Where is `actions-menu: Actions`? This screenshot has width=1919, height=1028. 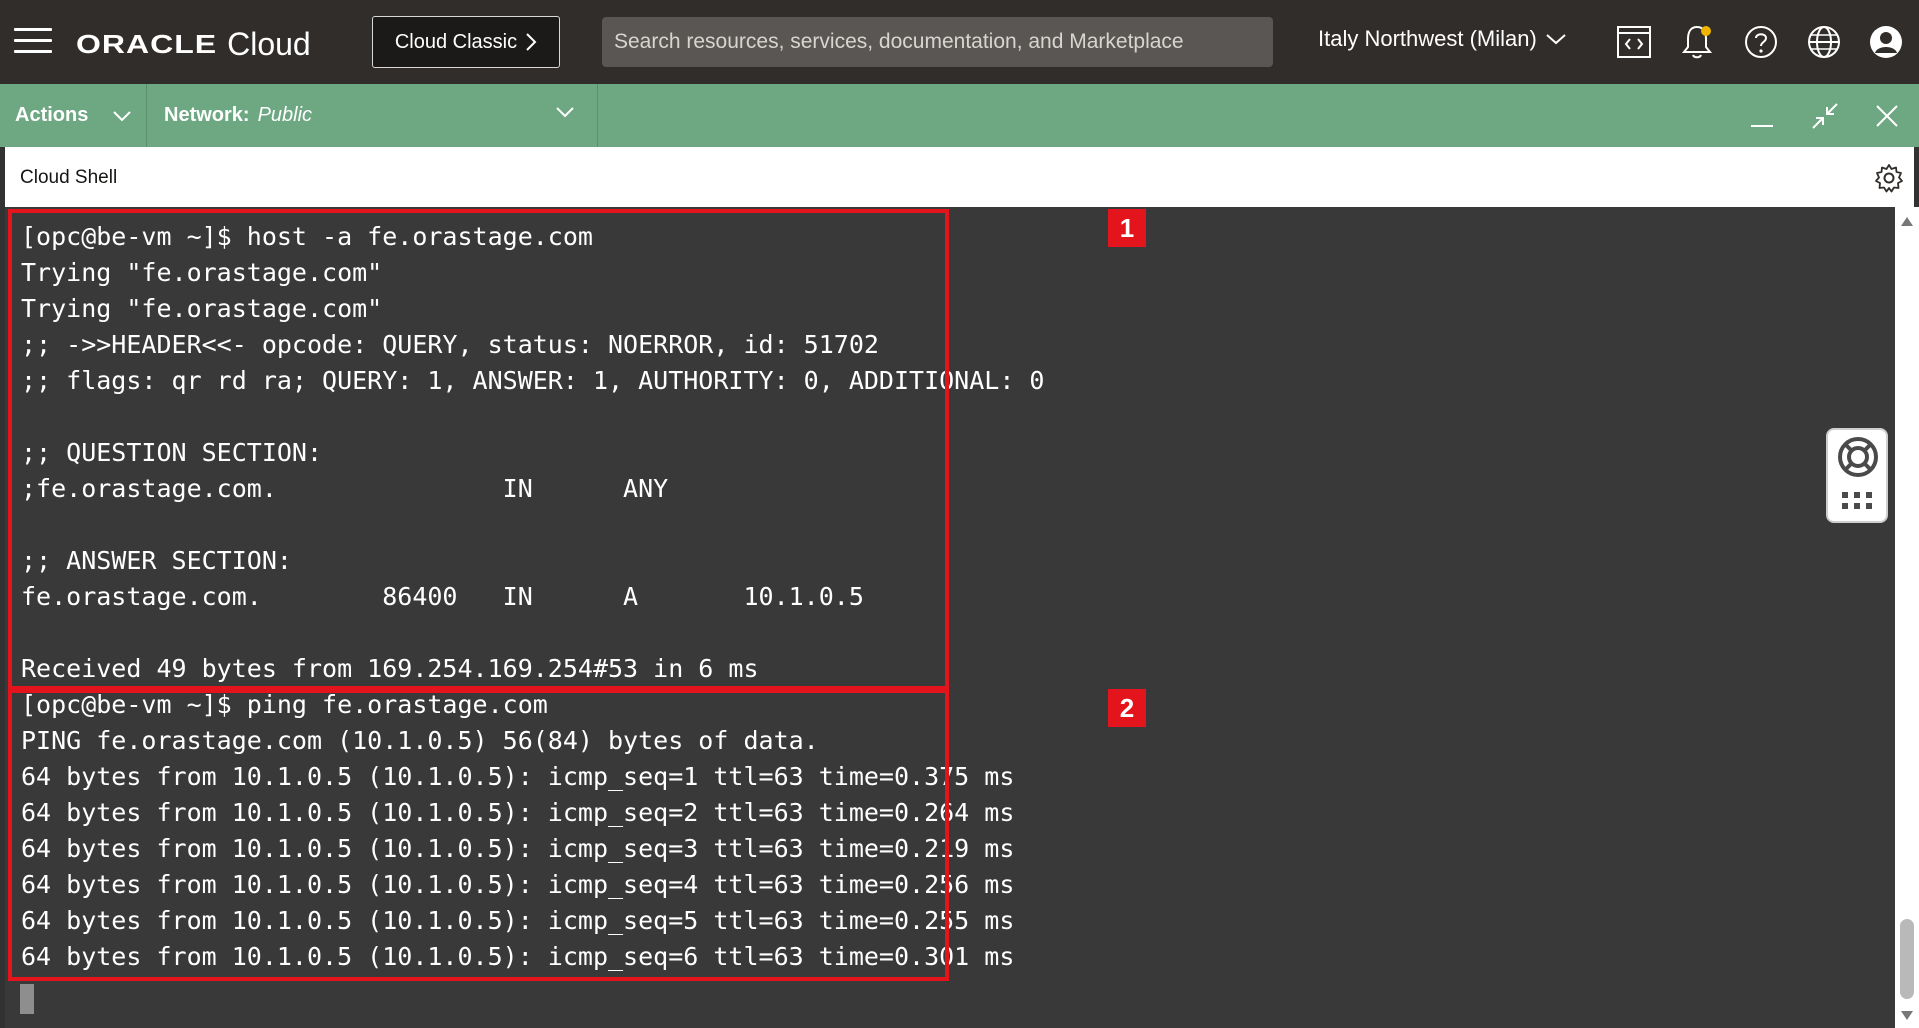
actions-menu: Actions is located at coordinates (73, 115).